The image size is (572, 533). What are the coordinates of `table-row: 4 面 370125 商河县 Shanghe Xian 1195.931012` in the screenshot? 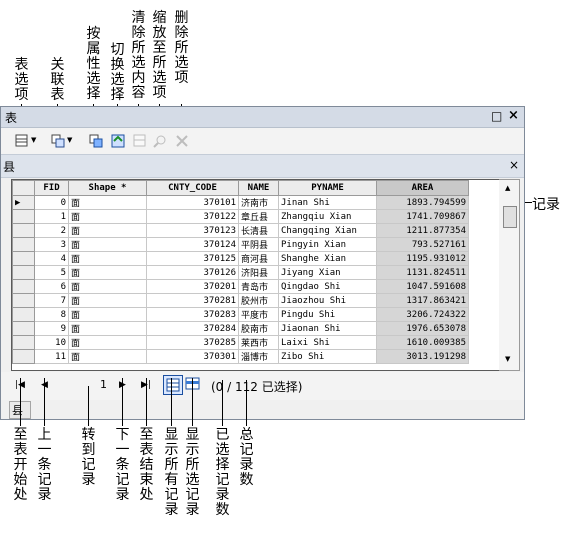 It's located at (240, 258).